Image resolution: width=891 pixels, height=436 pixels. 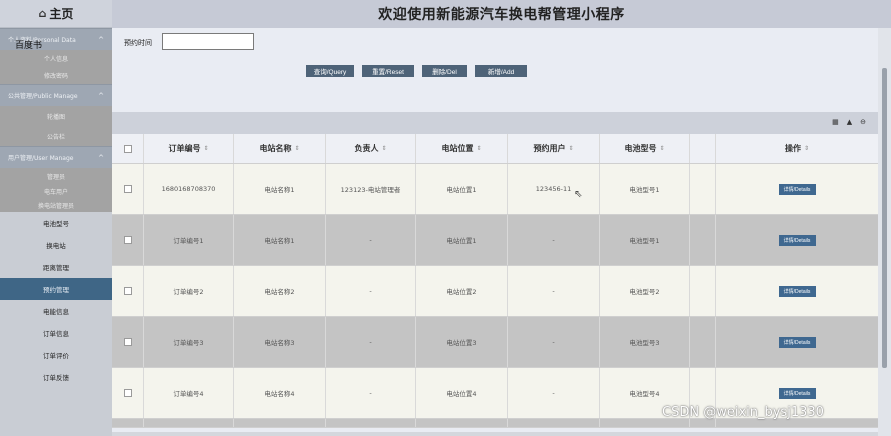 What do you see at coordinates (189, 148) in the screenshot?
I see `column-header-order-no: 订单编号 ⇕` at bounding box center [189, 148].